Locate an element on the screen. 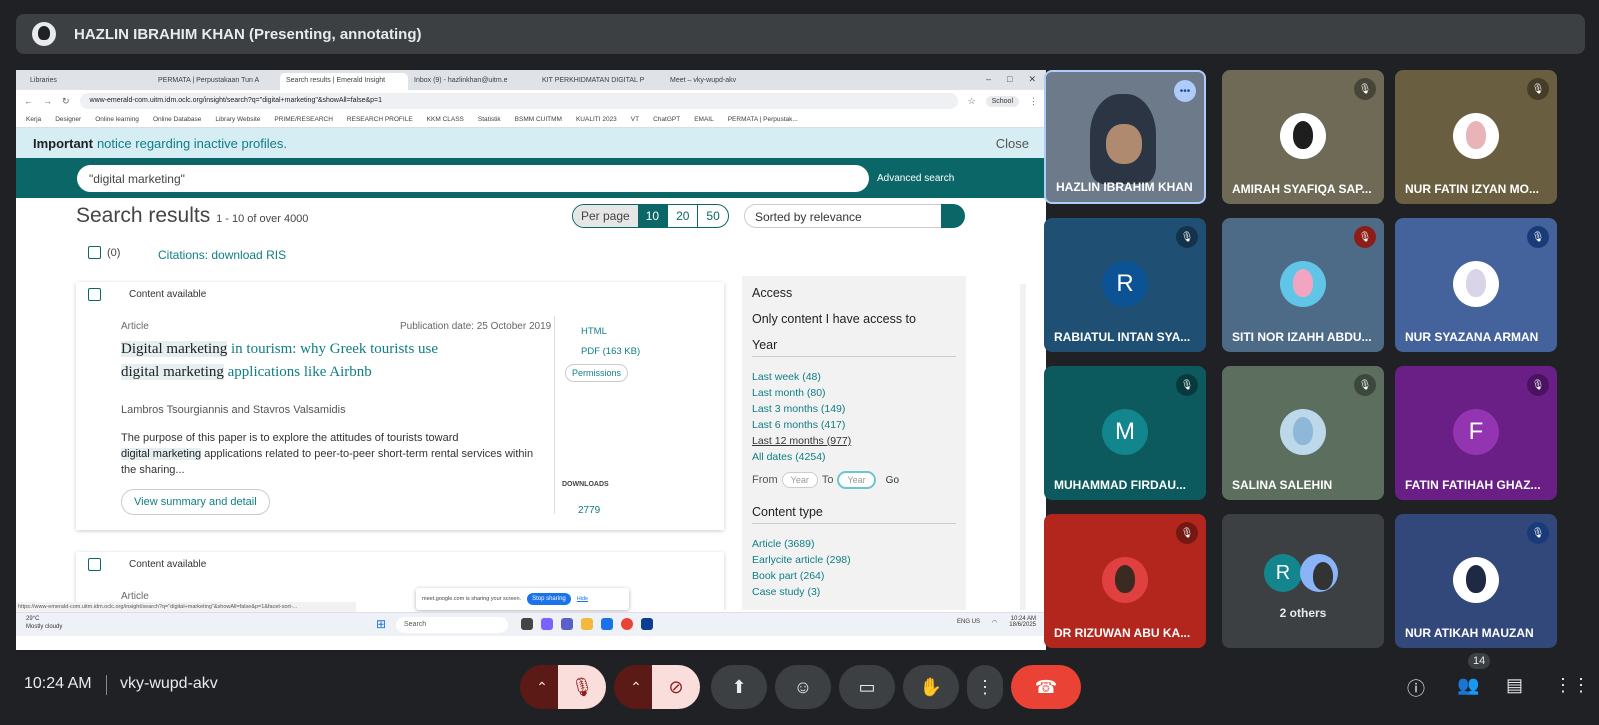  year-filter: Last 3 months (149) is located at coordinates (854, 409).